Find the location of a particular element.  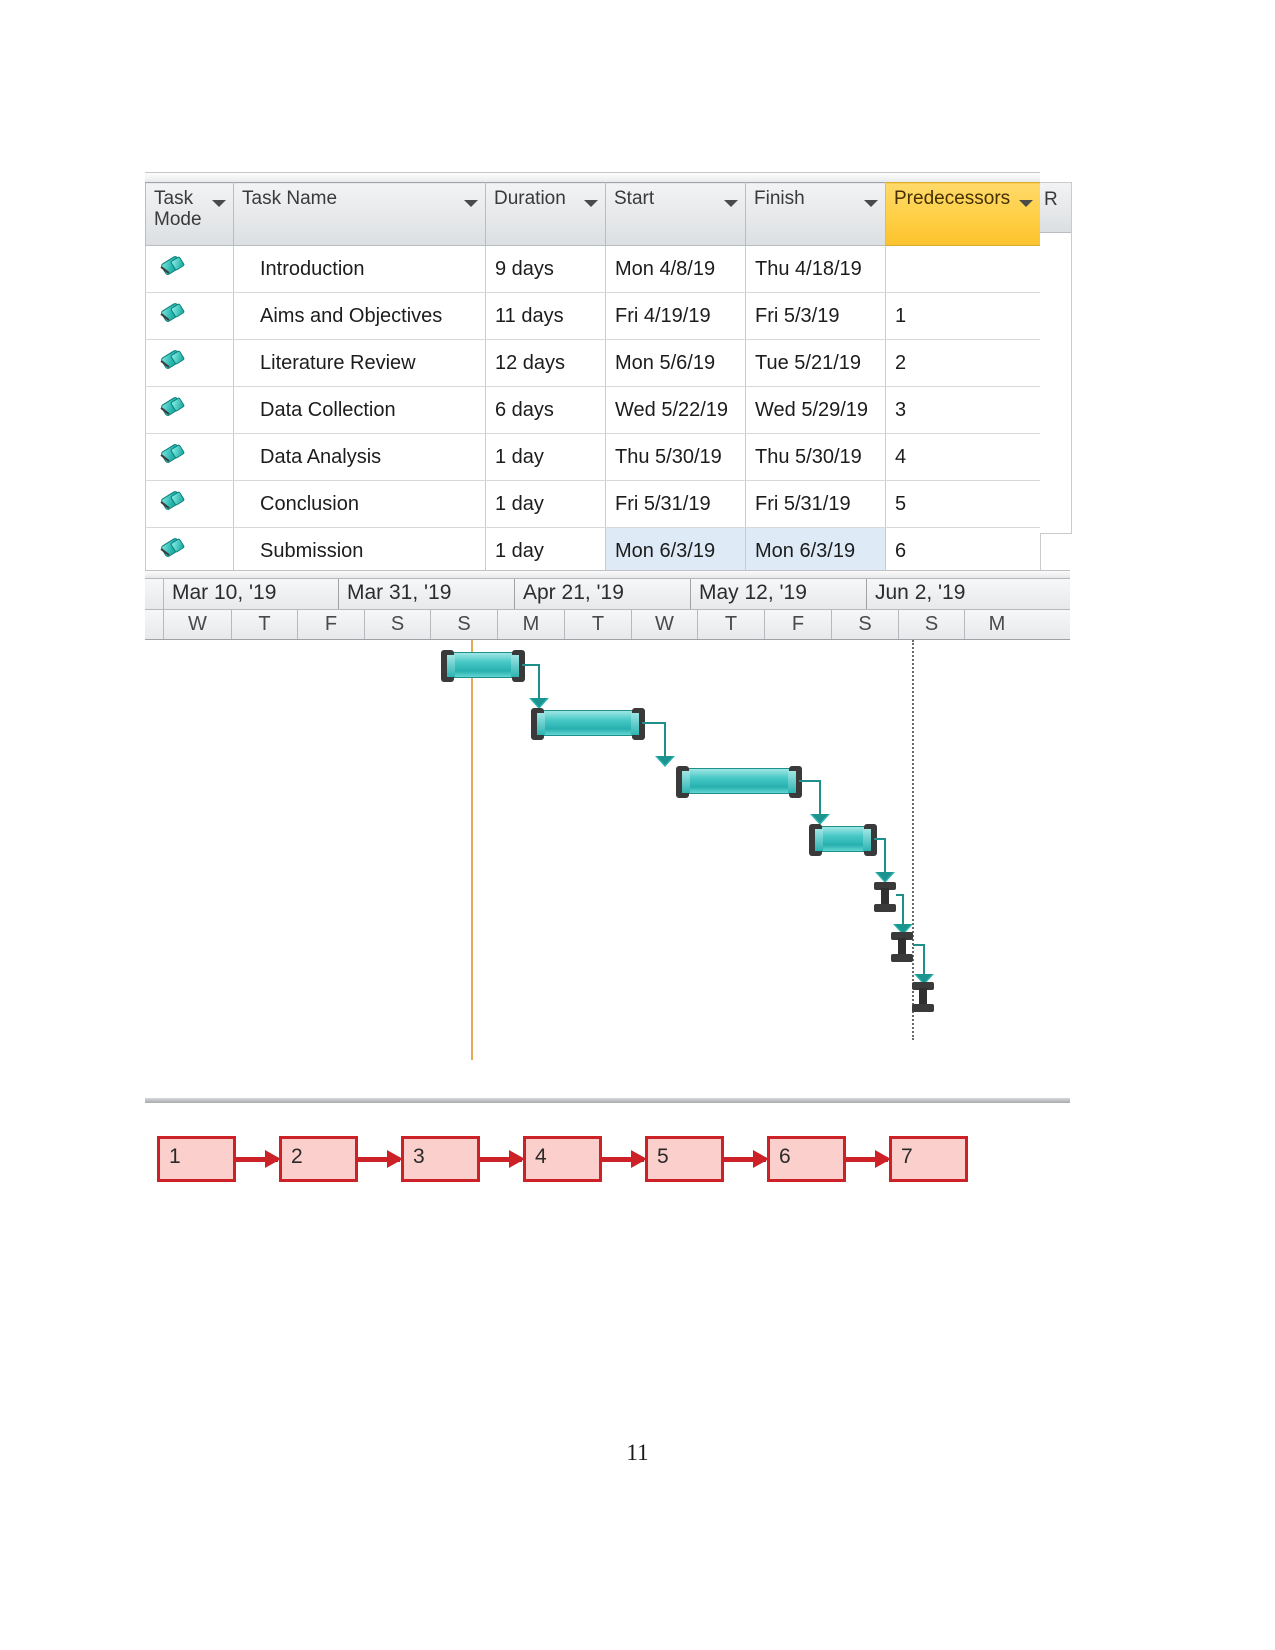

cut-off-column: R is located at coordinates (1056, 358).